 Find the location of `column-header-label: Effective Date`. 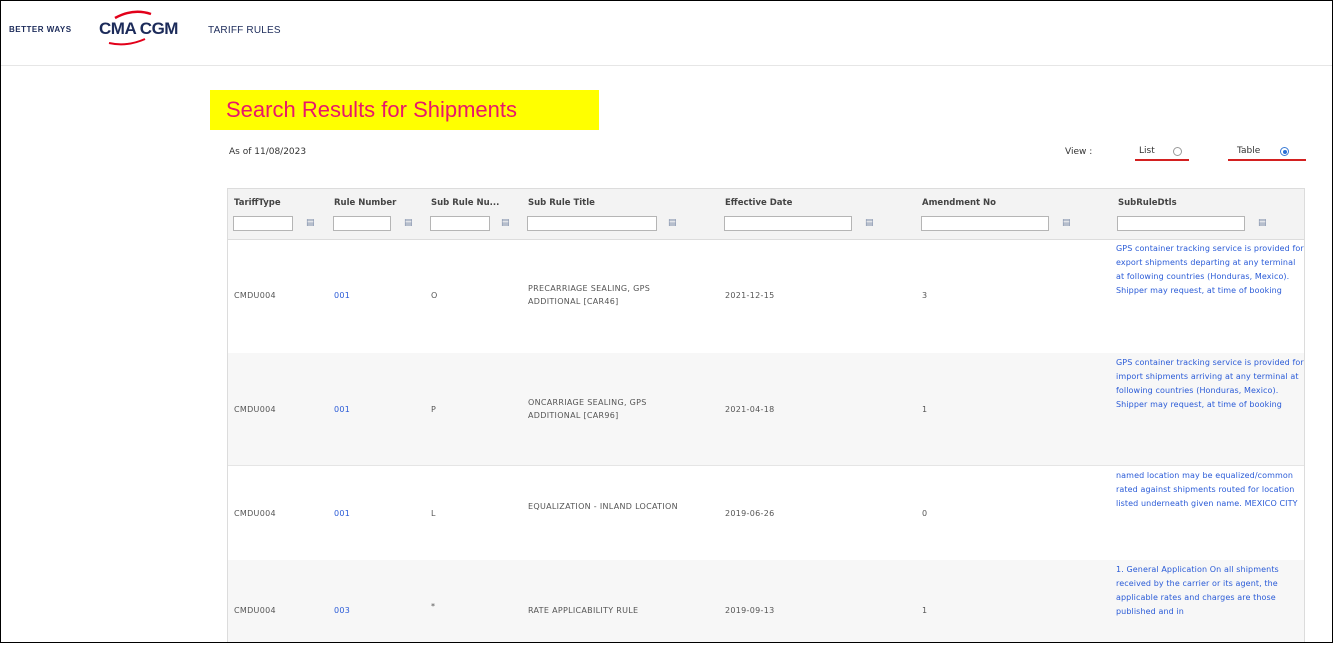

column-header-label: Effective Date is located at coordinates (759, 203).